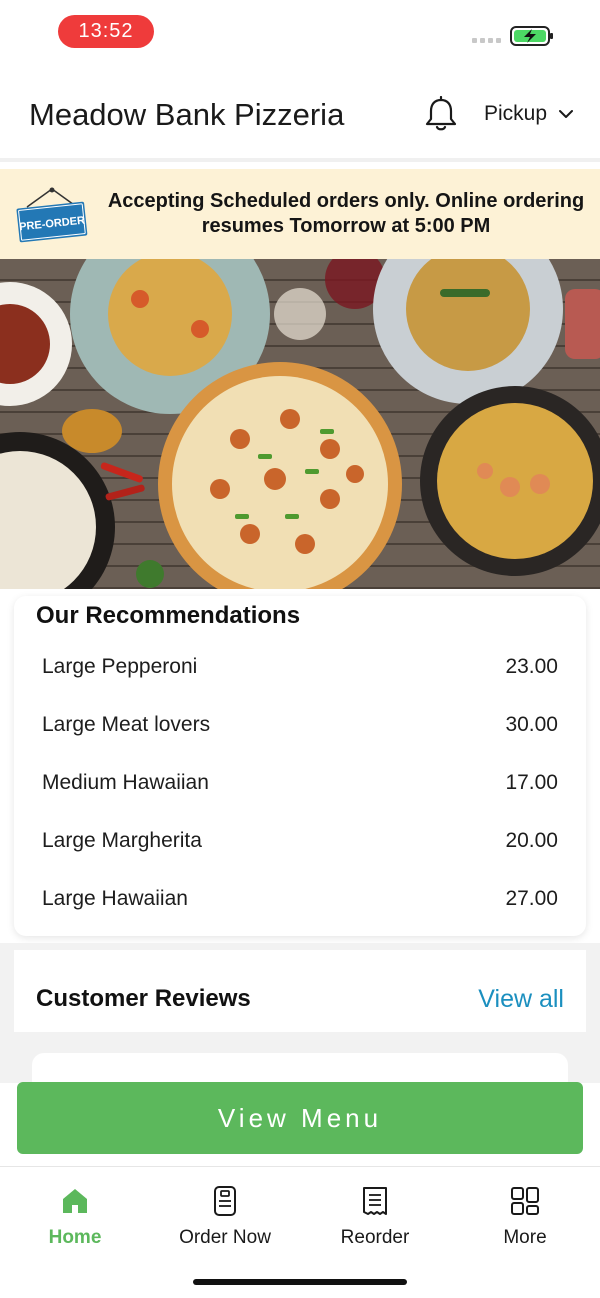 The height and width of the screenshot is (1298, 600). I want to click on reviews-section: Customer Reviews View all, so click(300, 1018).